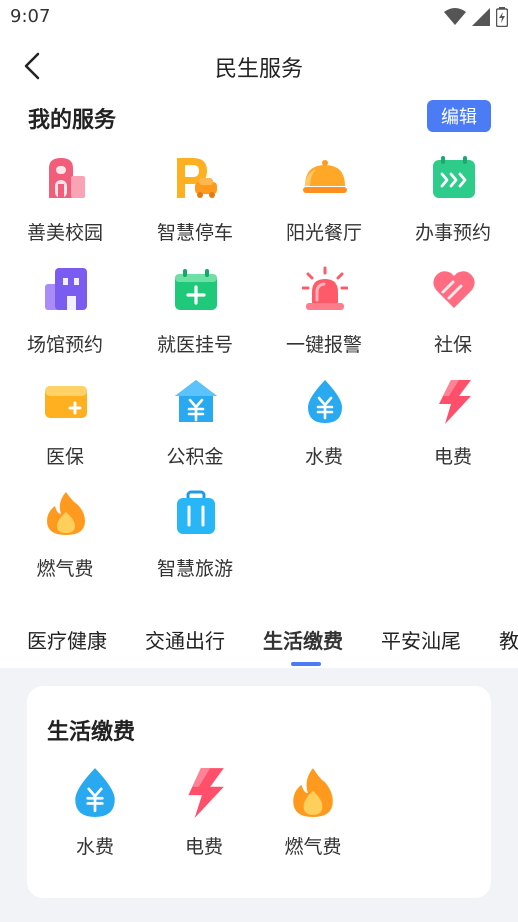  I want to click on edit-button: 编辑, so click(459, 116).